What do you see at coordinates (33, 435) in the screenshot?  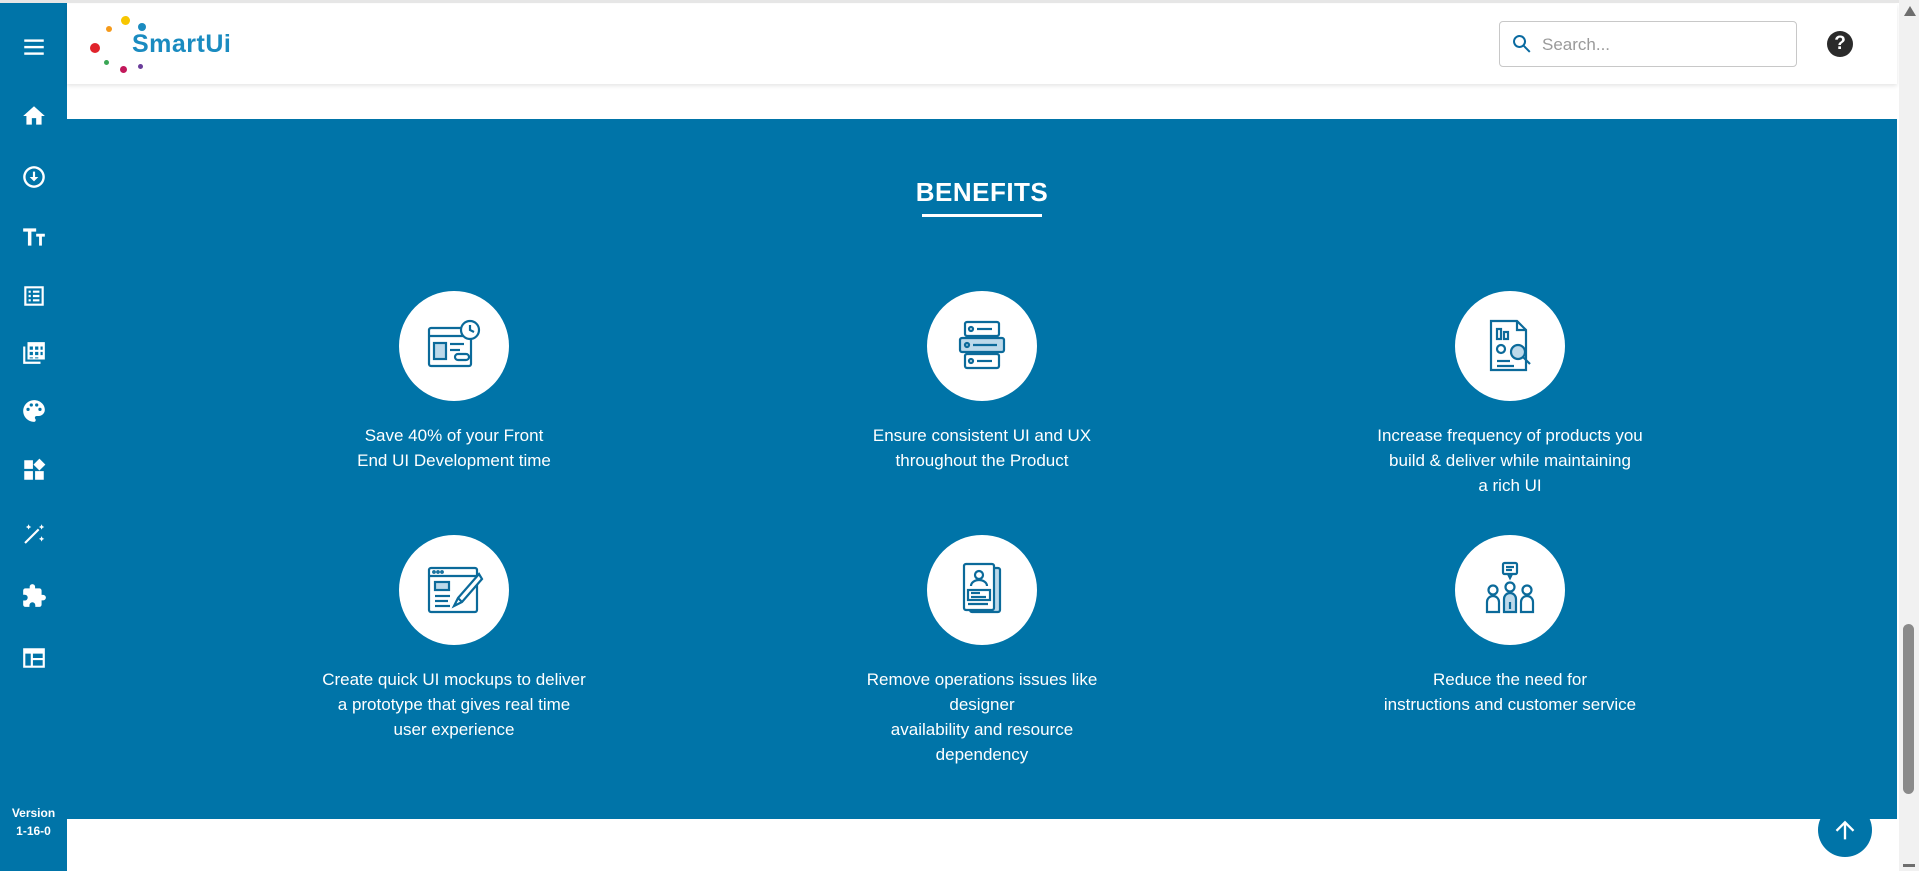 I see `sidebar: Version 1-16-0` at bounding box center [33, 435].